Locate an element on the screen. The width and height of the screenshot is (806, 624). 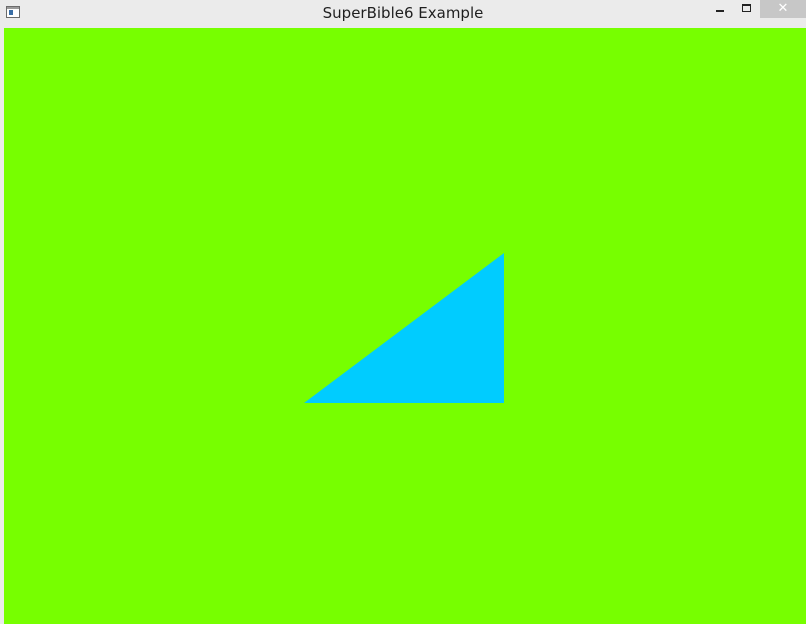
window-title: SuperBible6 Example is located at coordinates (403, 13).